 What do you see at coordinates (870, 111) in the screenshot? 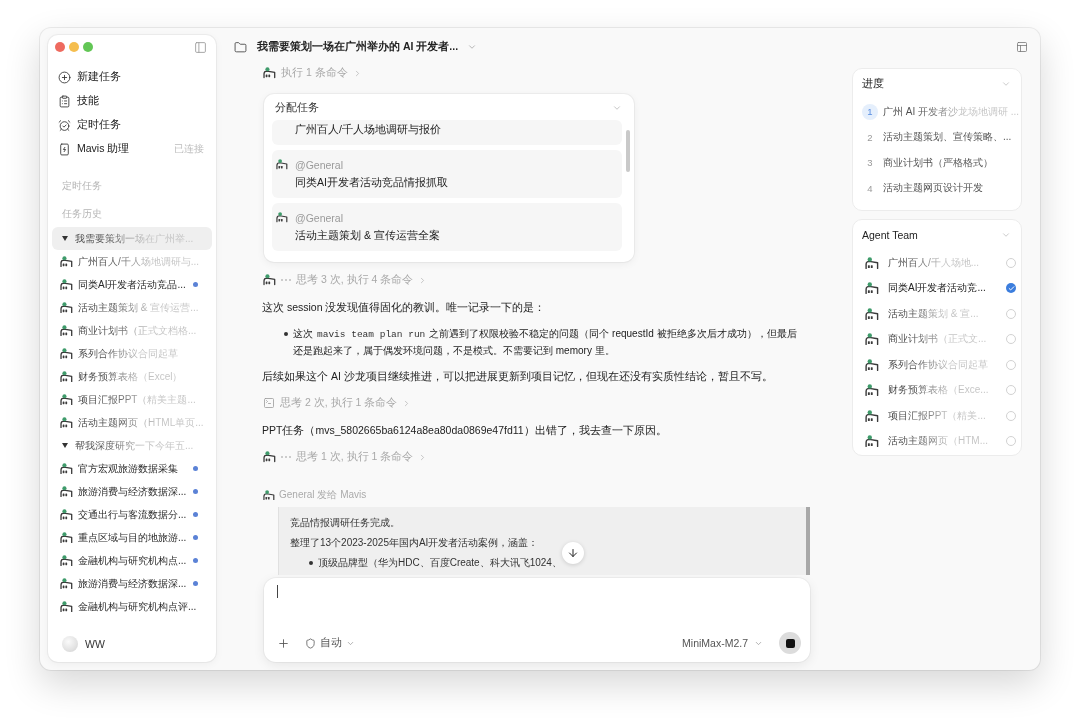
I see `step-number: 1` at bounding box center [870, 111].